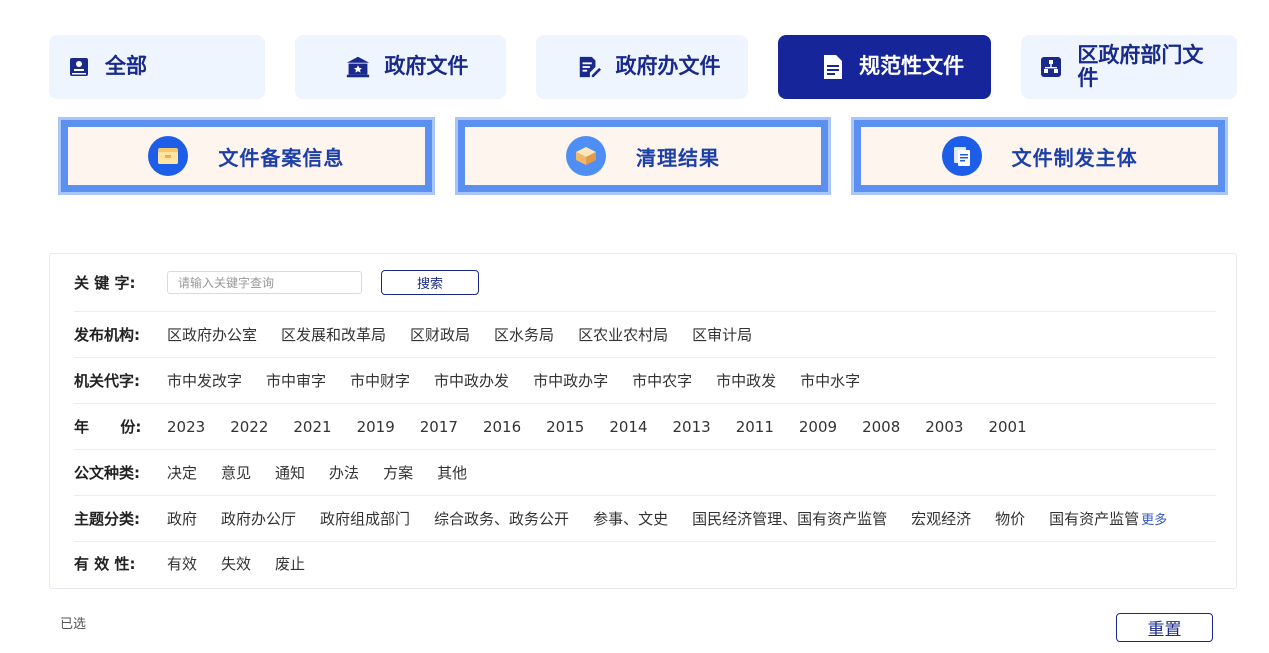 The image size is (1269, 653). Describe the element at coordinates (645, 283) in the screenshot. I see `filter-row-keyword: 关 键 字: 搜索` at that location.